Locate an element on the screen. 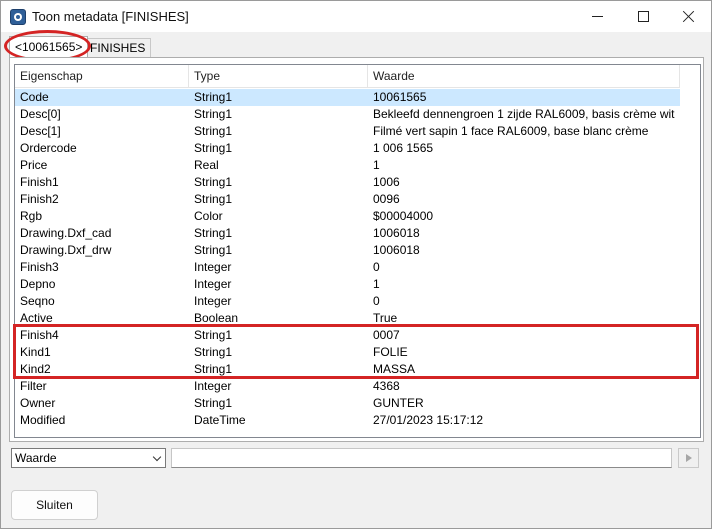  type-cell: DateTime is located at coordinates (220, 420).